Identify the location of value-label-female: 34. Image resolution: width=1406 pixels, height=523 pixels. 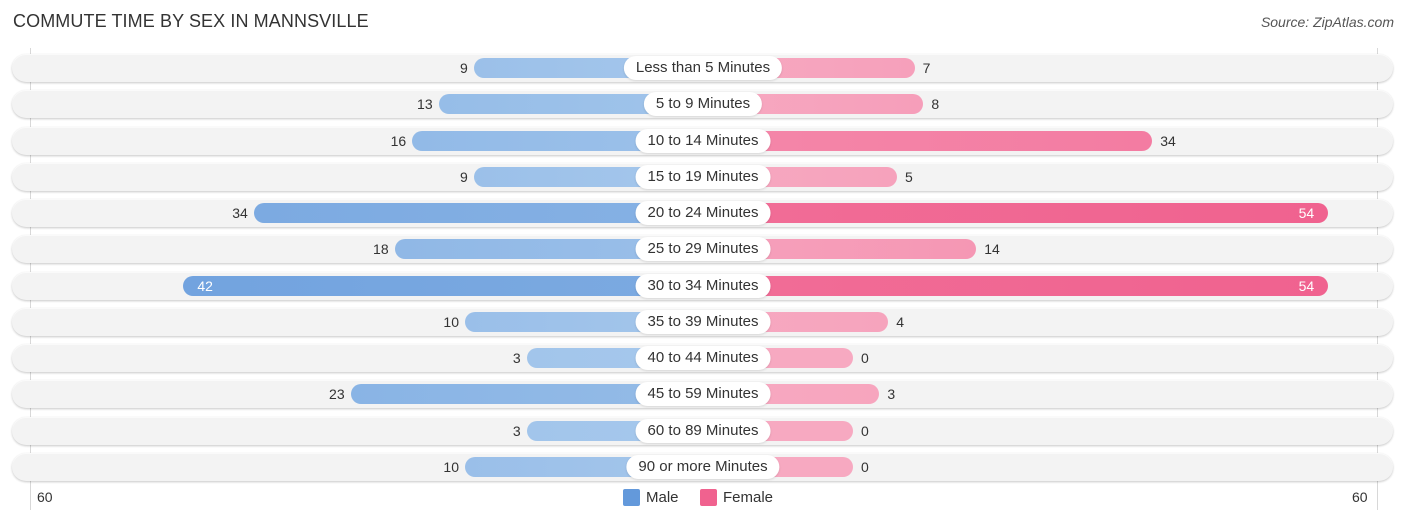
(1168, 140).